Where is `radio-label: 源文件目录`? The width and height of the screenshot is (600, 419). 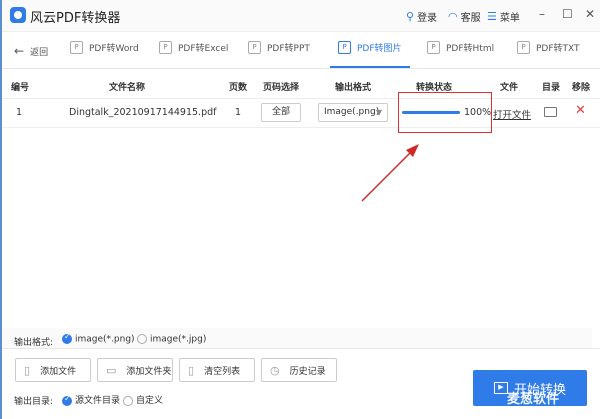 radio-label: 源文件目录 is located at coordinates (98, 401).